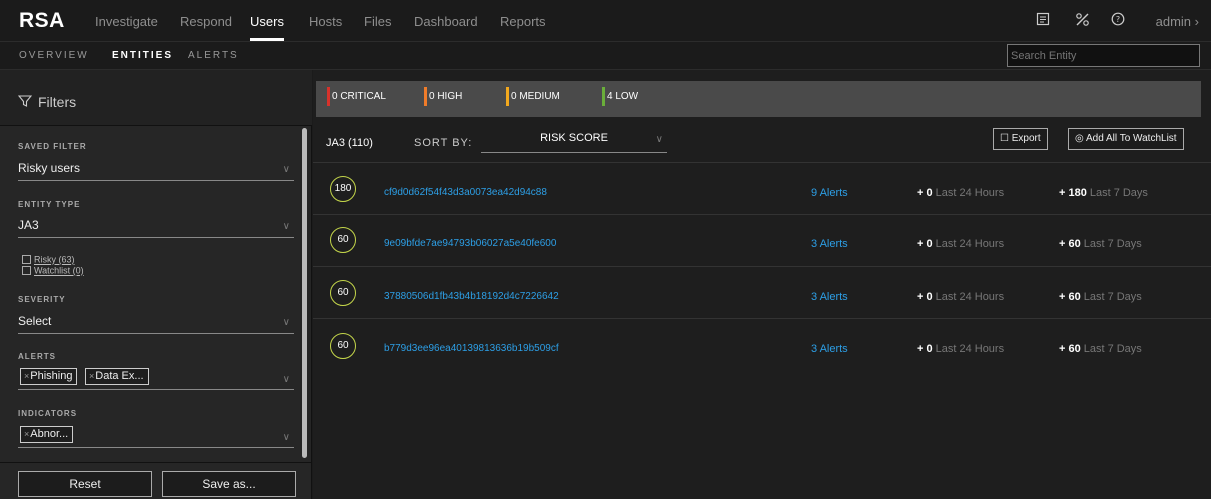 This screenshot has width=1211, height=499. I want to click on nav-files: Files, so click(377, 21).